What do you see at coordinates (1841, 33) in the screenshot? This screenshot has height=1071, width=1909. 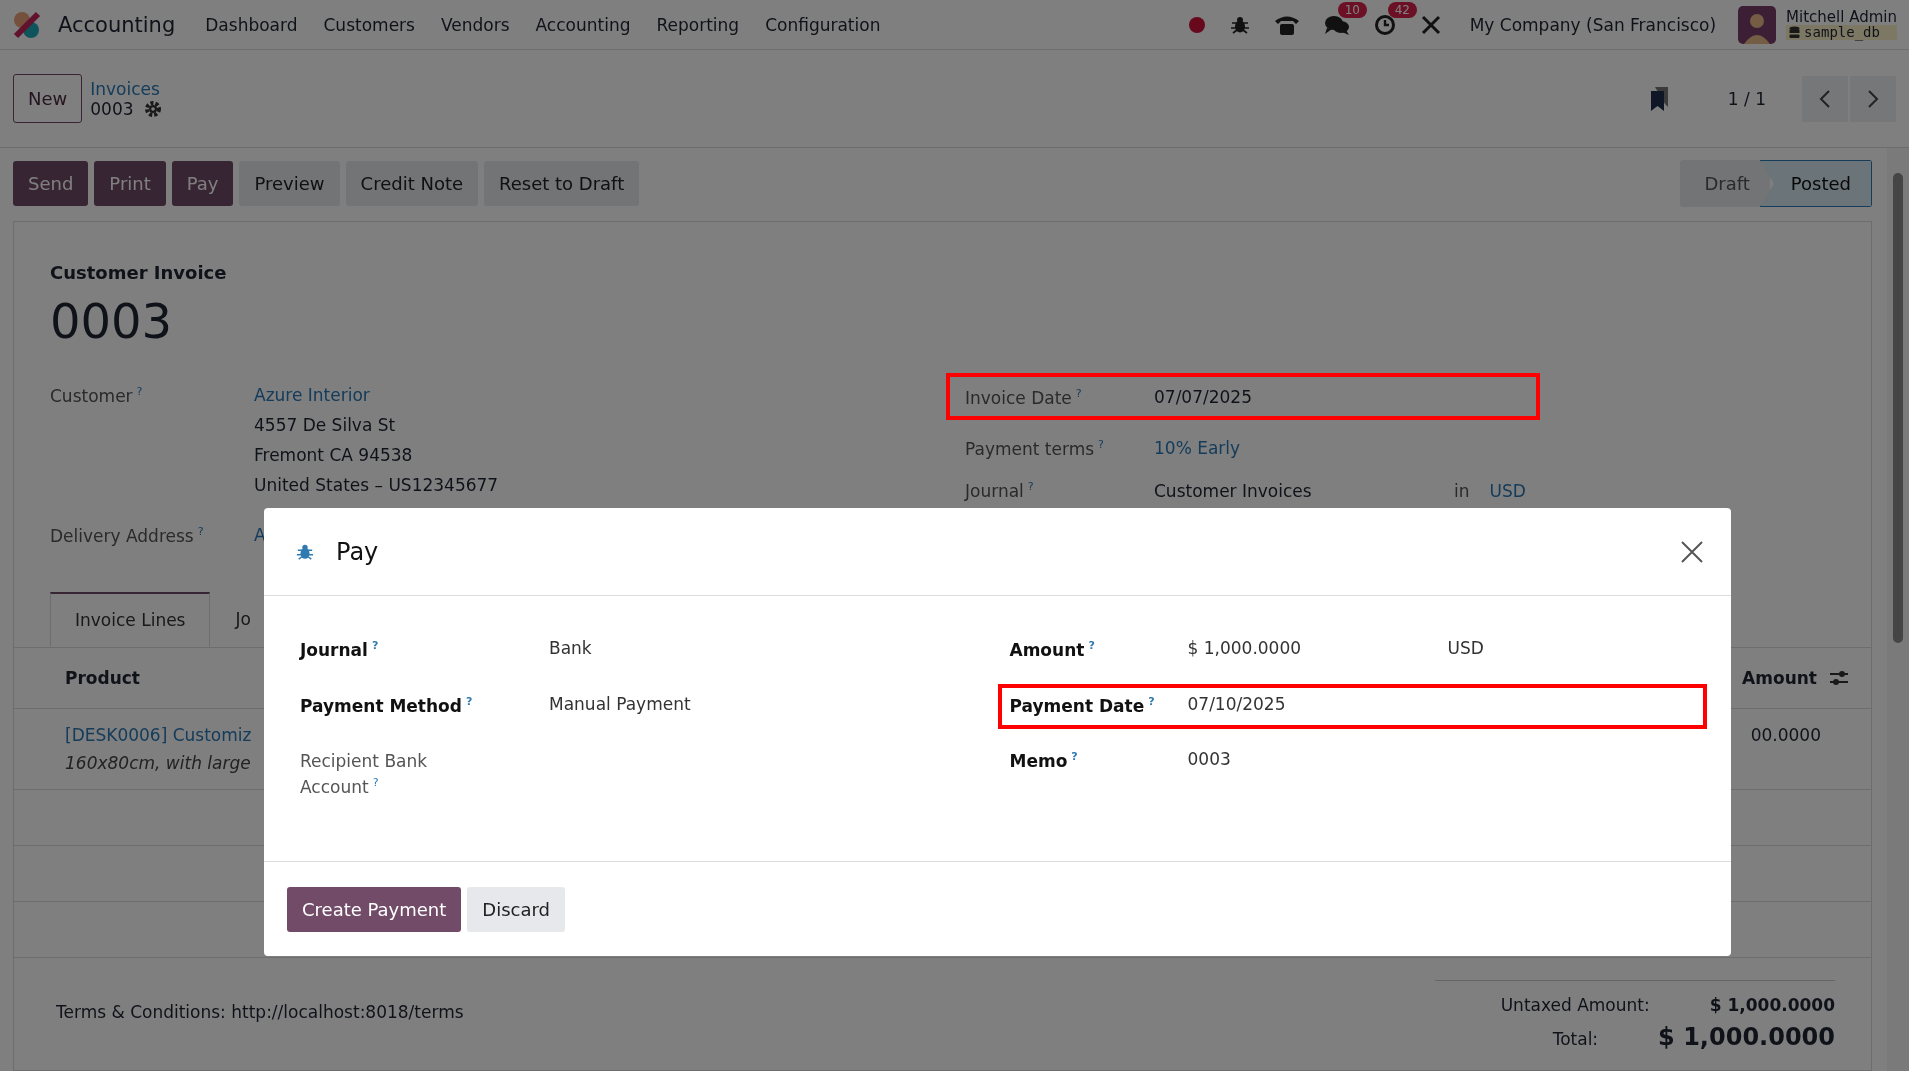 I see `database-tag: sample_db` at bounding box center [1841, 33].